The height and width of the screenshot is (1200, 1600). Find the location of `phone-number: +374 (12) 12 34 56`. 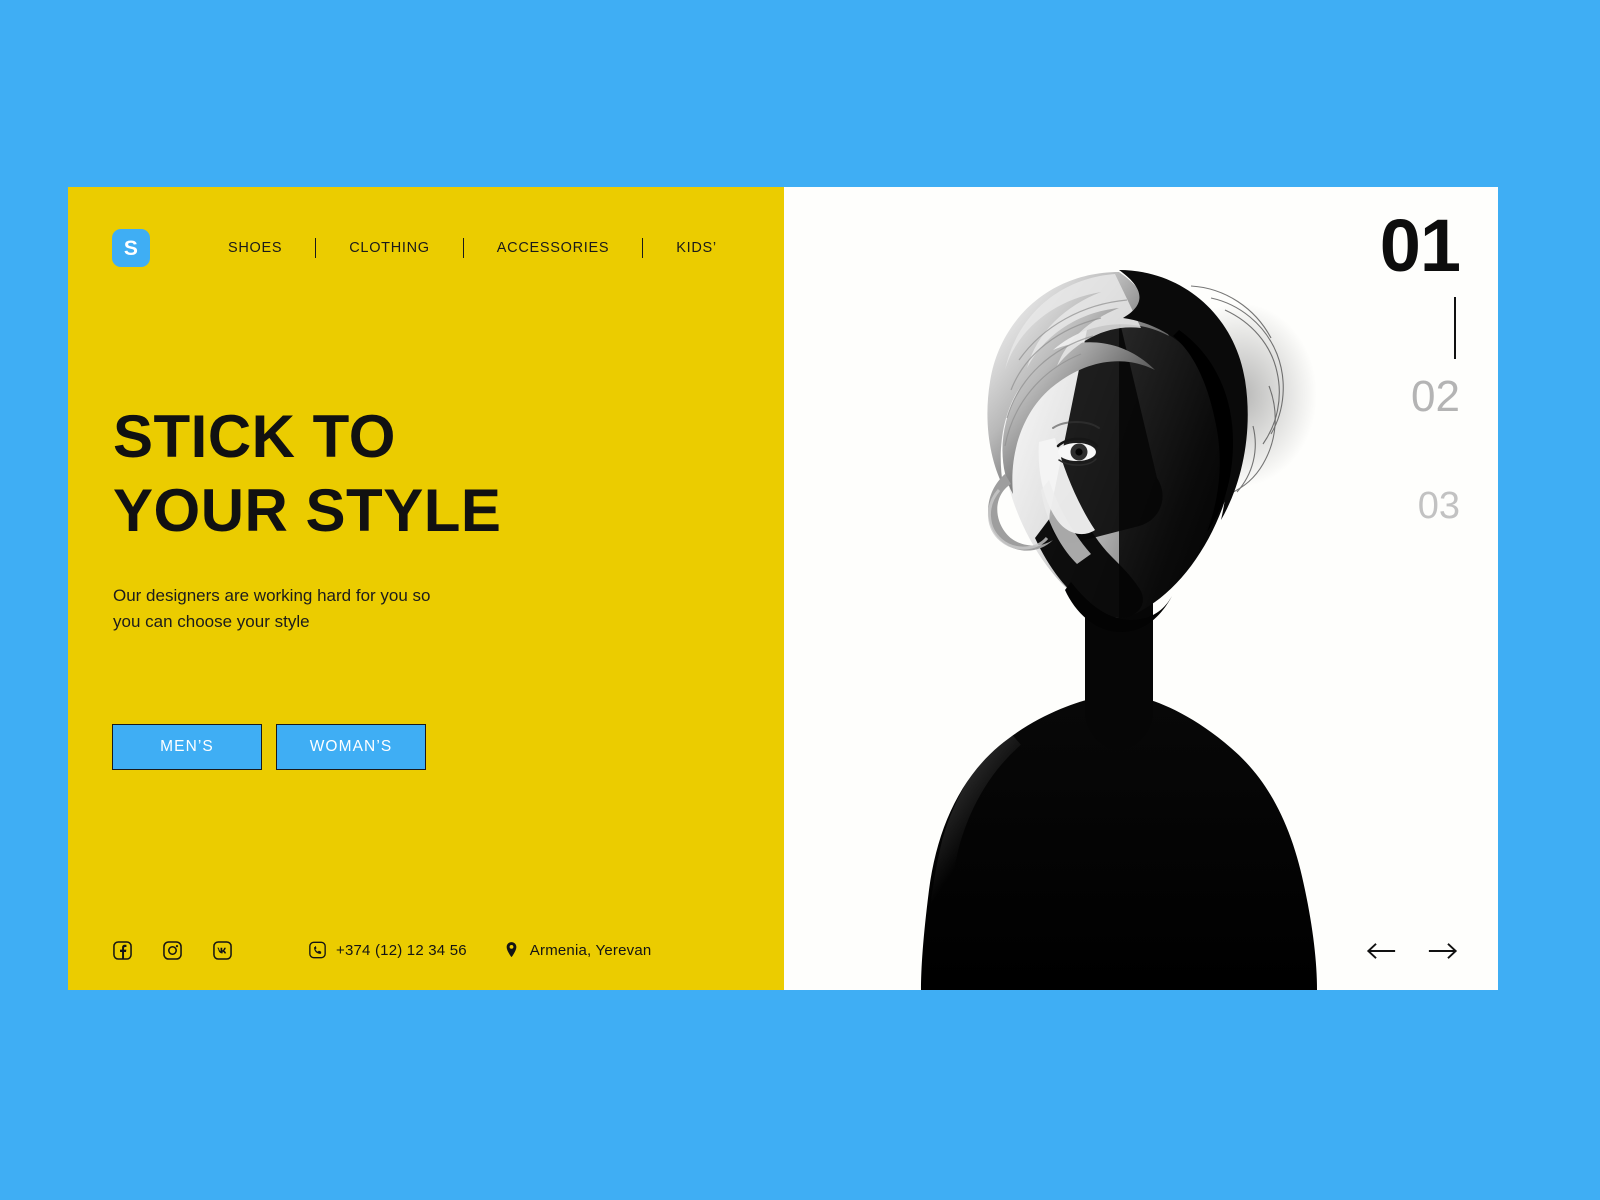

phone-number: +374 (12) 12 34 56 is located at coordinates (401, 950).